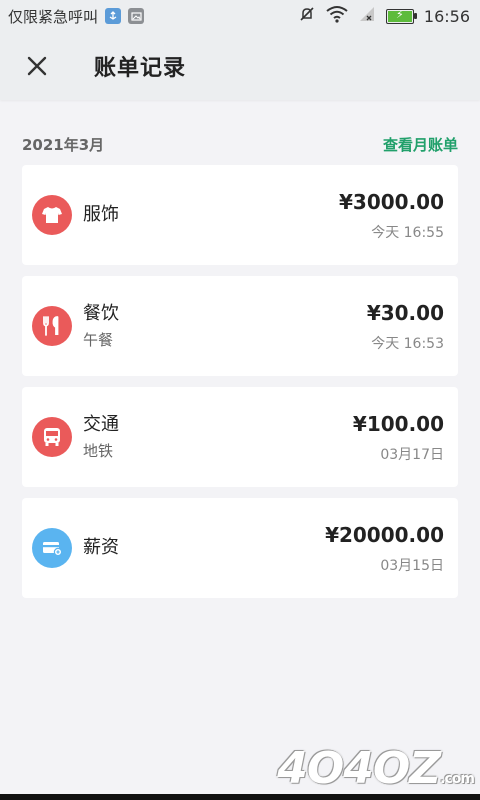 The image size is (480, 800). I want to click on month-header: 2021年3月 查看月账单, so click(240, 144).